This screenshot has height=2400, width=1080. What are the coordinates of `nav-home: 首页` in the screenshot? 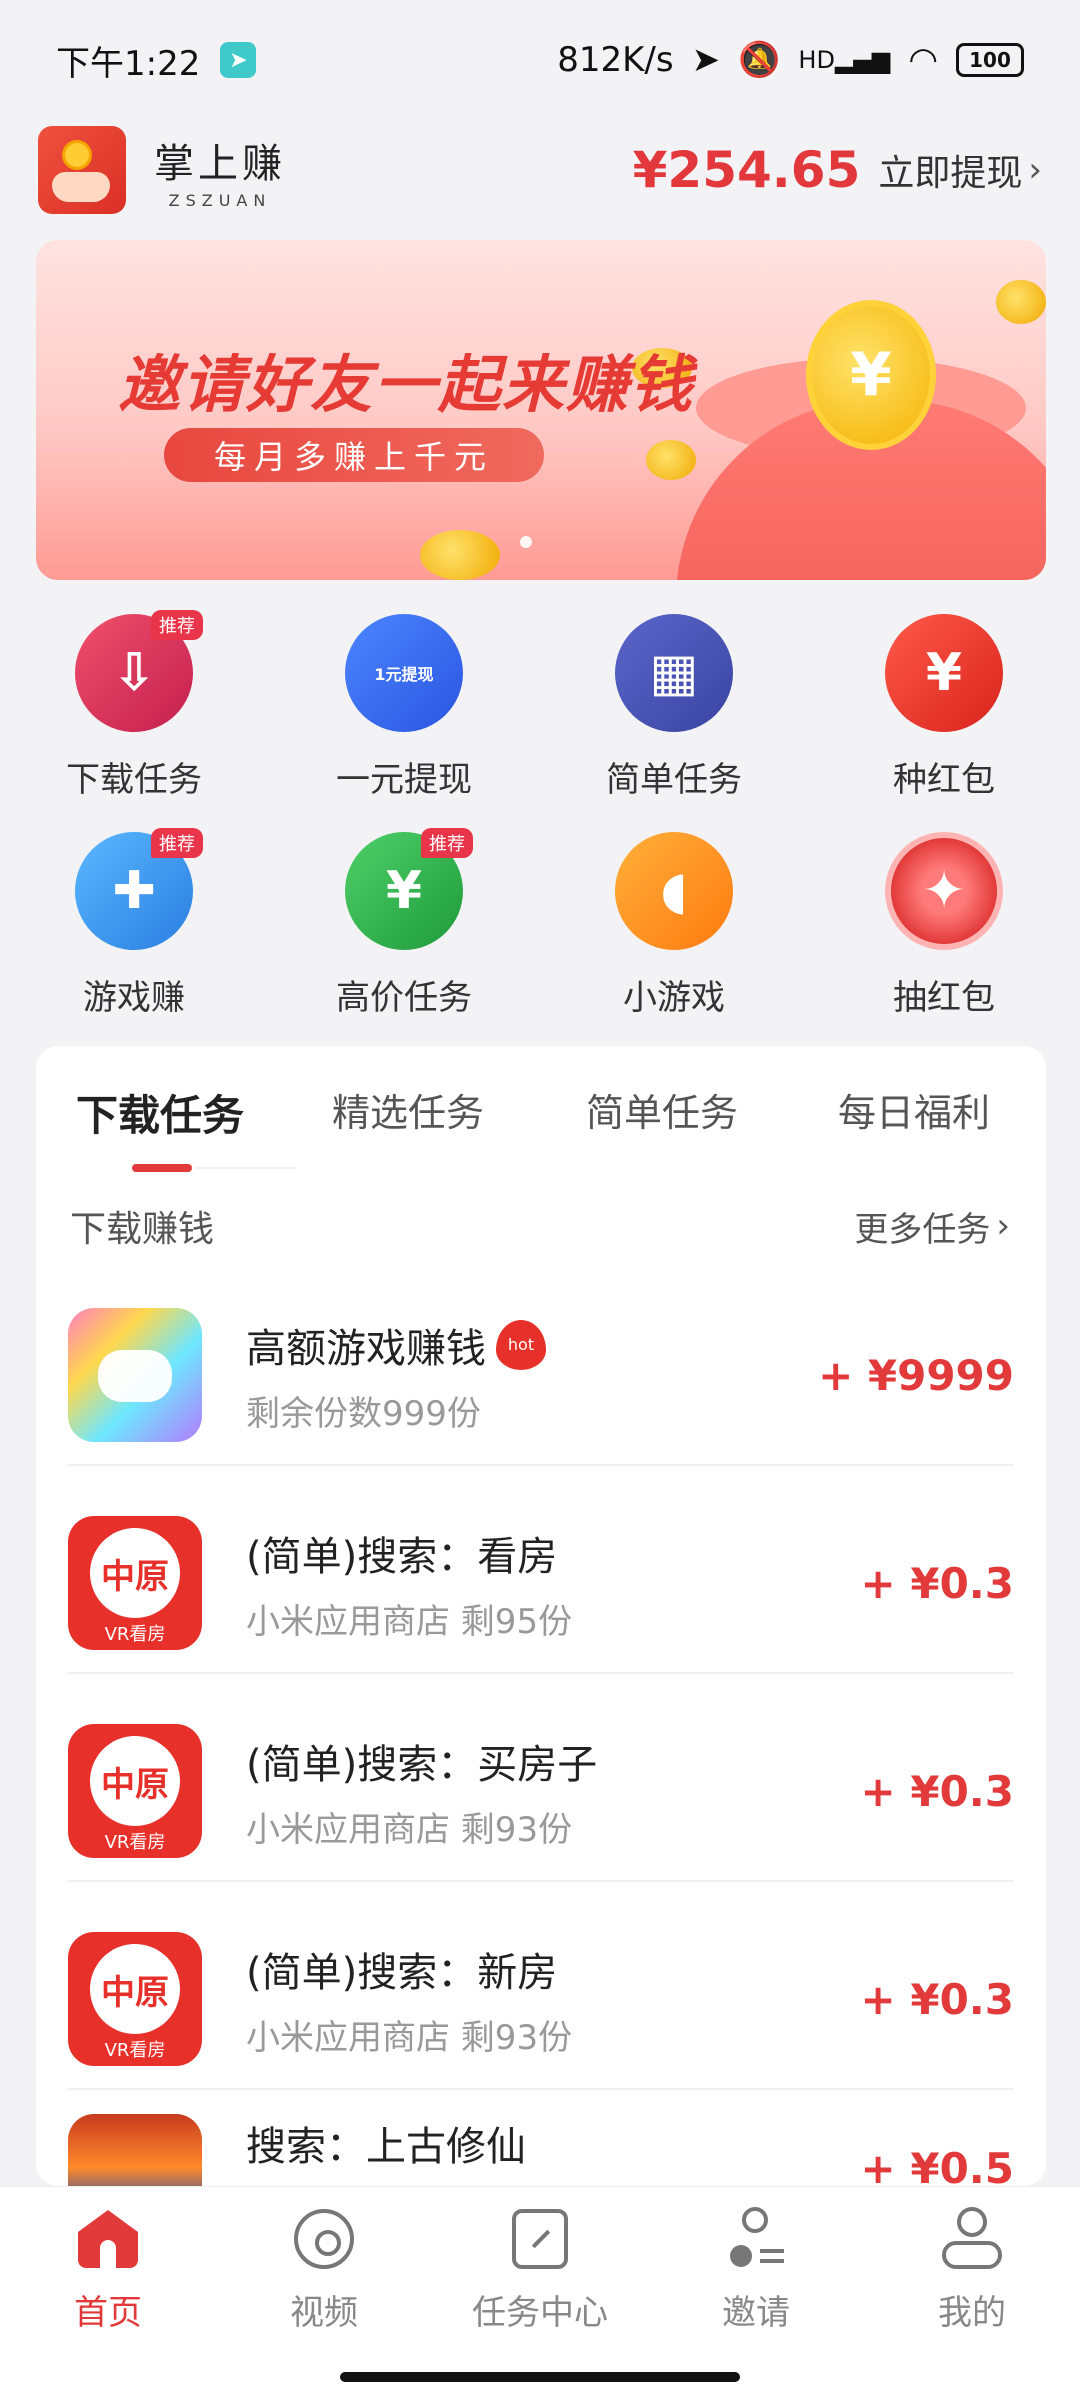 It's located at (108, 2282).